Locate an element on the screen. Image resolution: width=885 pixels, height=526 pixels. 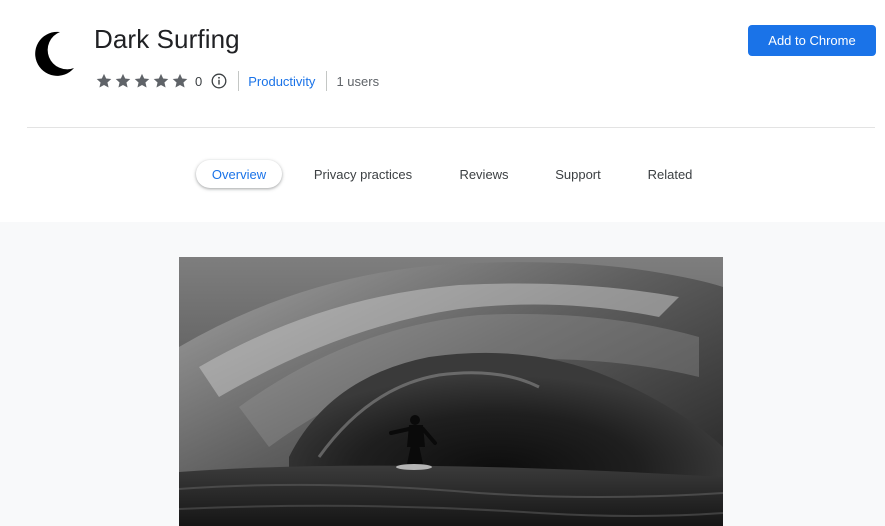
extension-title: Dark Surfing is located at coordinates (167, 39).